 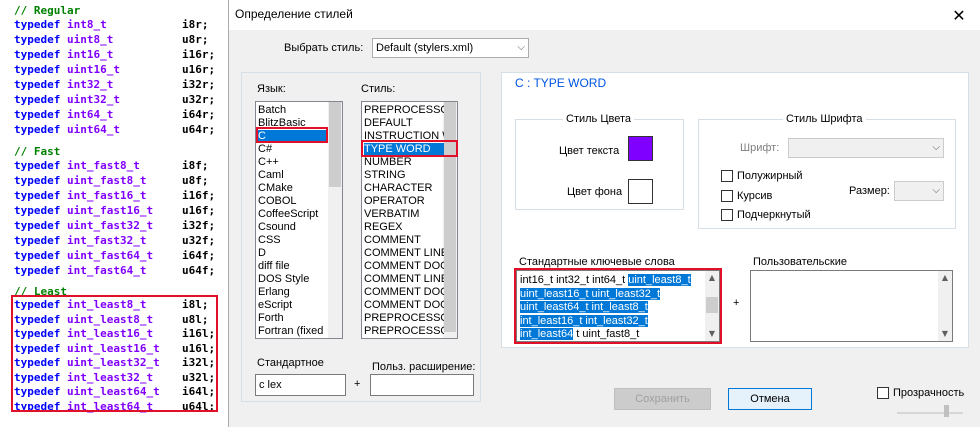 I want to click on user-ext-field, so click(x=422, y=385).